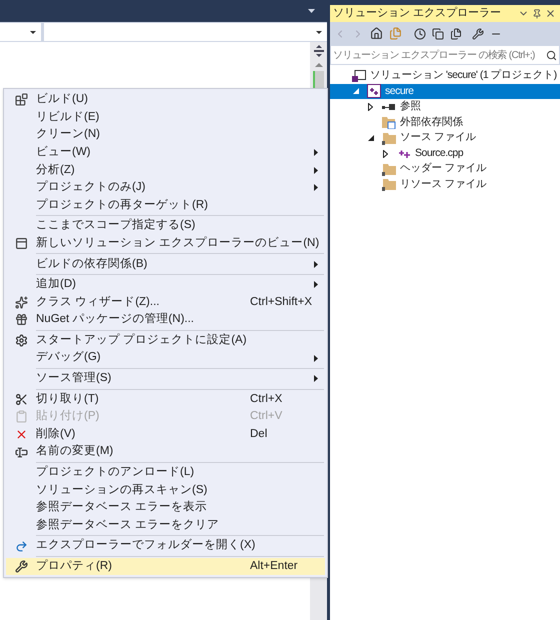 This screenshot has width=560, height=620. Describe the element at coordinates (445, 154) in the screenshot. I see `tree-item: Source.cpp` at that location.